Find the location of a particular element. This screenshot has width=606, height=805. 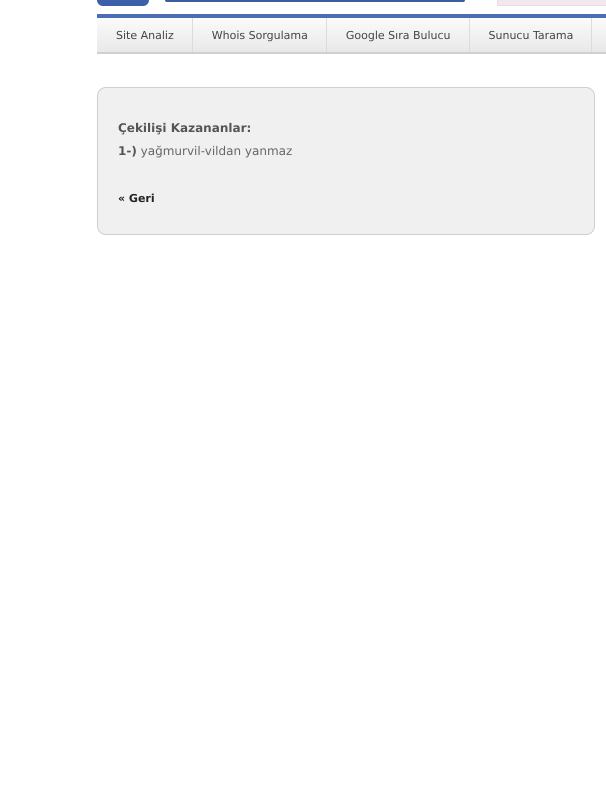

nav-tab: Site Analiz is located at coordinates (145, 35).